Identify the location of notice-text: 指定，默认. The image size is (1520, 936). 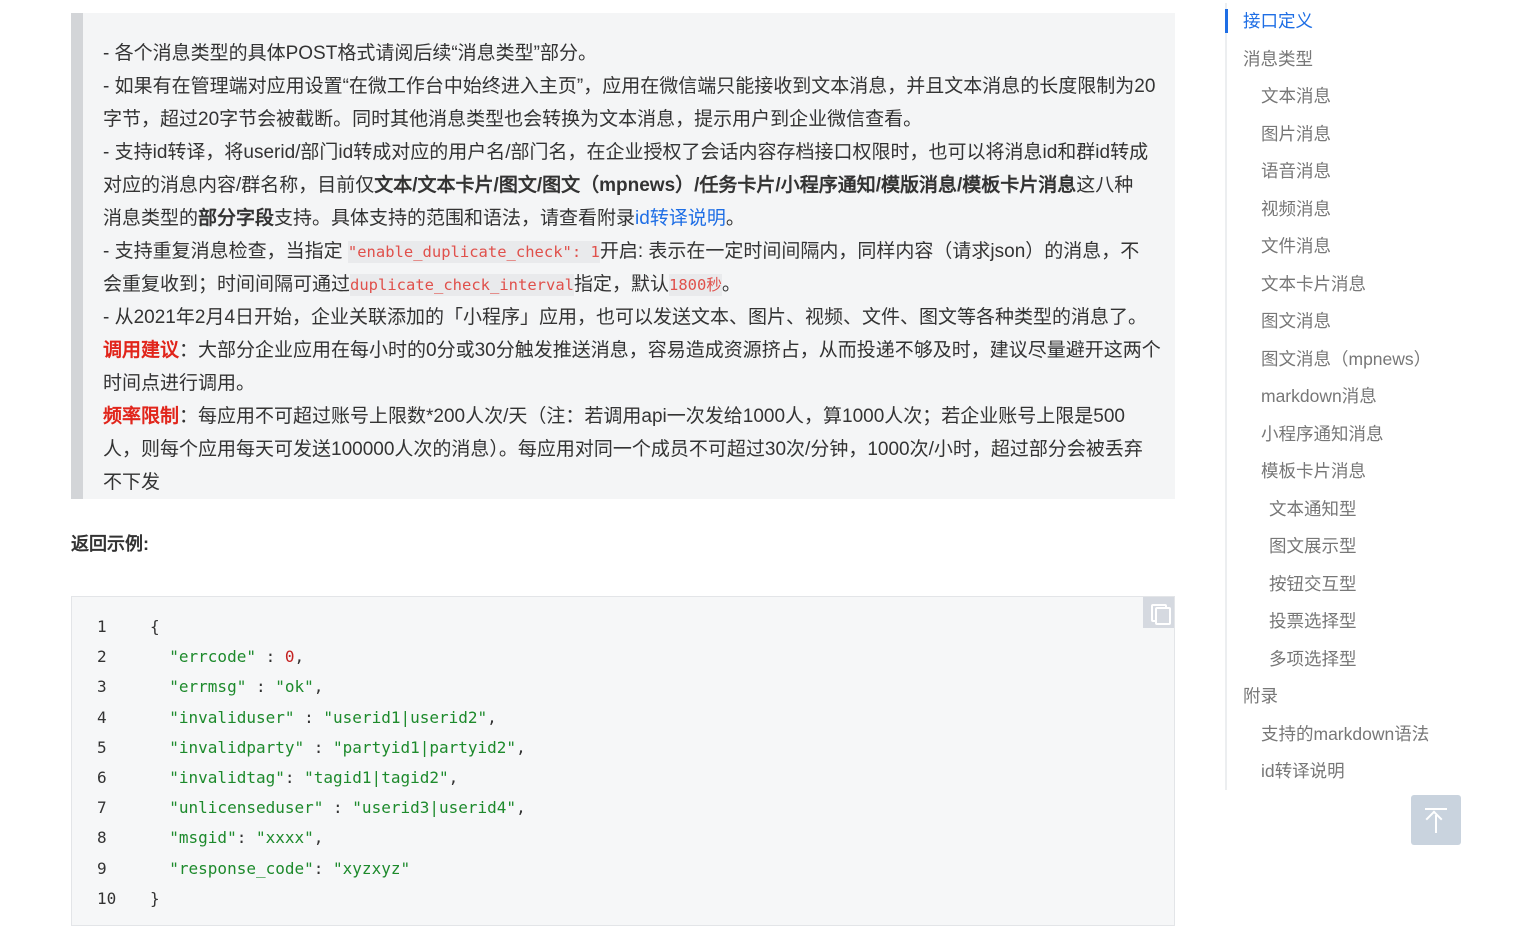
(621, 284).